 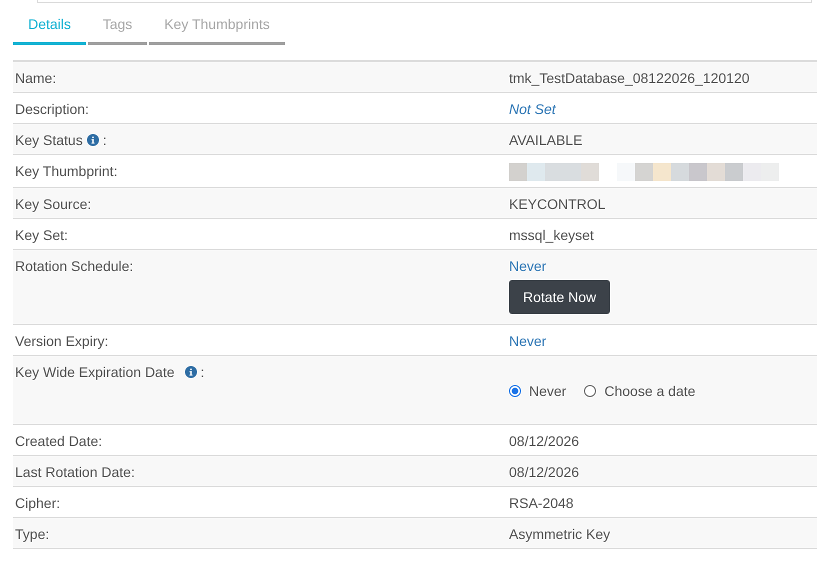 What do you see at coordinates (49, 28) in the screenshot?
I see `tab: Details` at bounding box center [49, 28].